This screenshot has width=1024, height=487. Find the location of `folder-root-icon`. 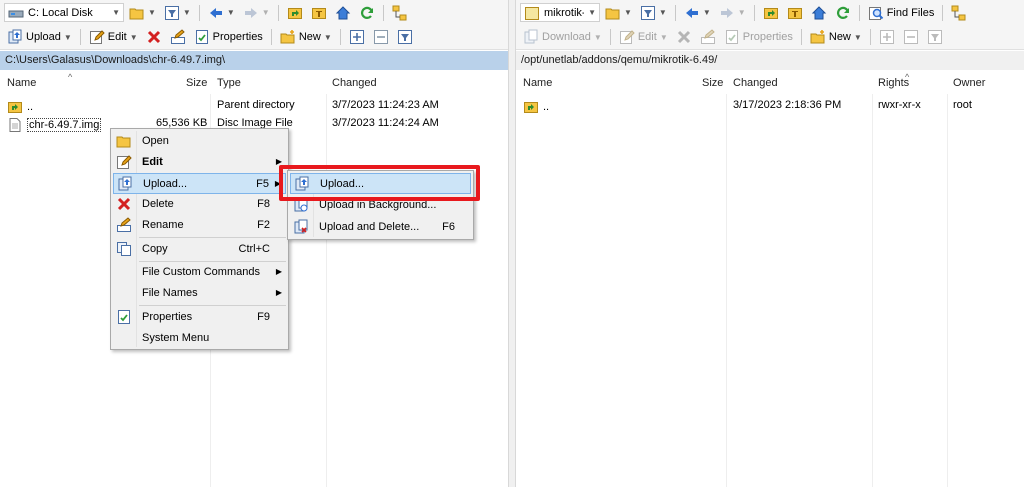

folder-root-icon is located at coordinates (319, 13).